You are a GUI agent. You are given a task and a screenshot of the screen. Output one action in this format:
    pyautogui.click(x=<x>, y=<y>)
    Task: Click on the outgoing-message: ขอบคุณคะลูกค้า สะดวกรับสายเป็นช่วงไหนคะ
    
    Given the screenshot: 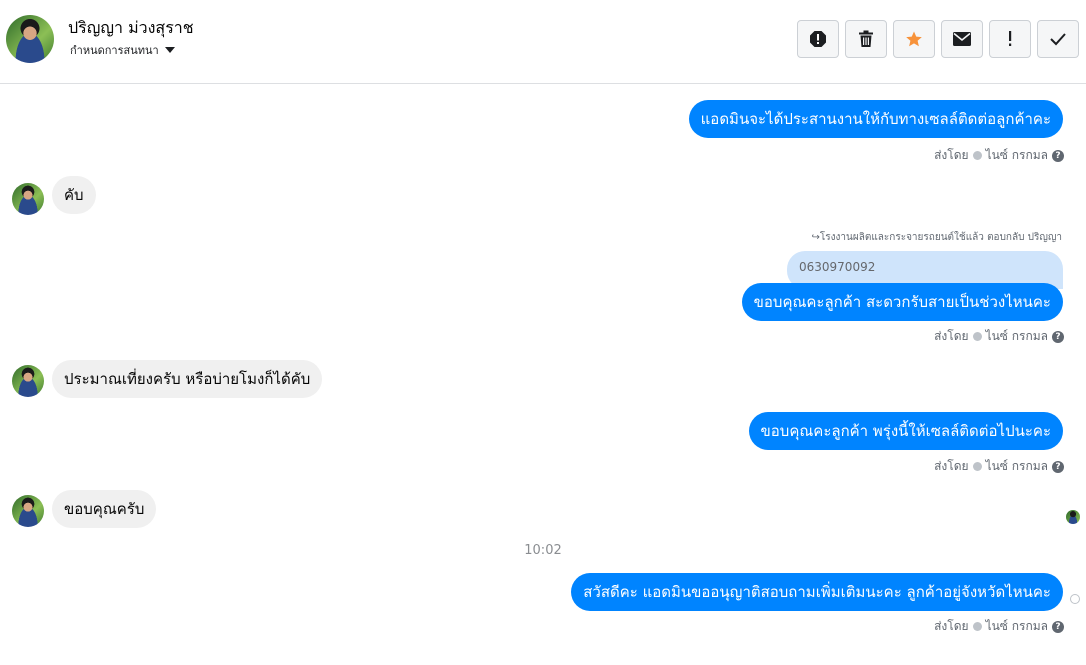 What is the action you would take?
    pyautogui.click(x=902, y=302)
    